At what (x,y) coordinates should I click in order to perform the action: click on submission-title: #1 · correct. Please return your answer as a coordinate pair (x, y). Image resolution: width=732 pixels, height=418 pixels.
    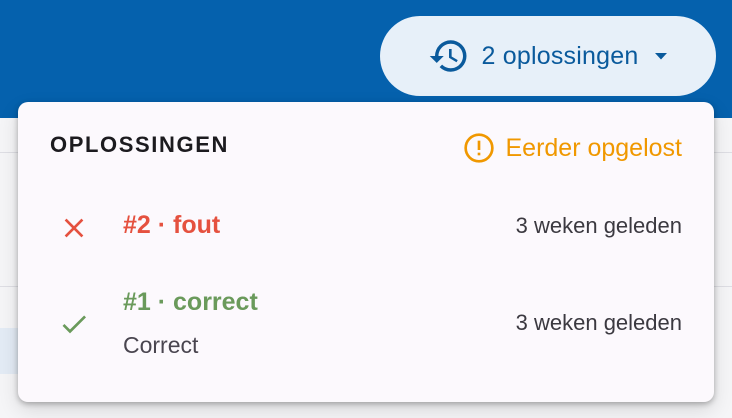
    Looking at the image, I should click on (190, 302).